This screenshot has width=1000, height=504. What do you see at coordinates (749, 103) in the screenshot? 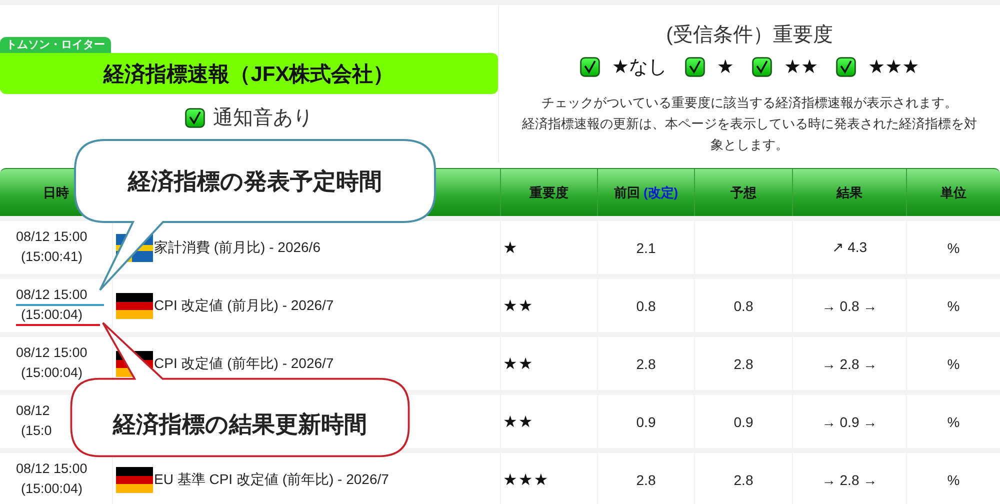
I see `filter-note: チェックがついている重要度に該当する経済指標速報が表示されます。` at bounding box center [749, 103].